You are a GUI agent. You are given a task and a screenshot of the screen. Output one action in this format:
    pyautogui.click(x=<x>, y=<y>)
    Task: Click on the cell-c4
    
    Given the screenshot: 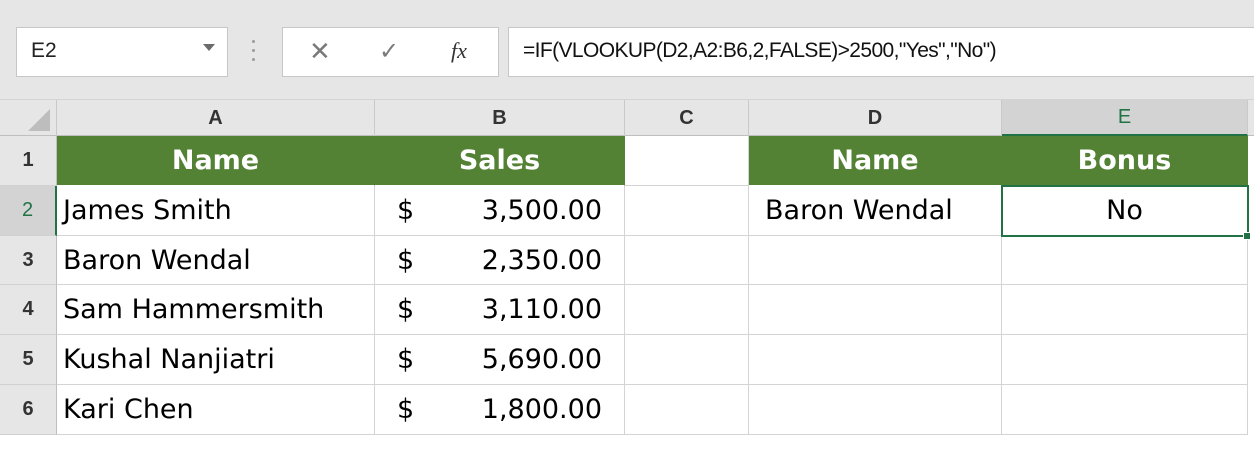 What is the action you would take?
    pyautogui.click(x=687, y=310)
    